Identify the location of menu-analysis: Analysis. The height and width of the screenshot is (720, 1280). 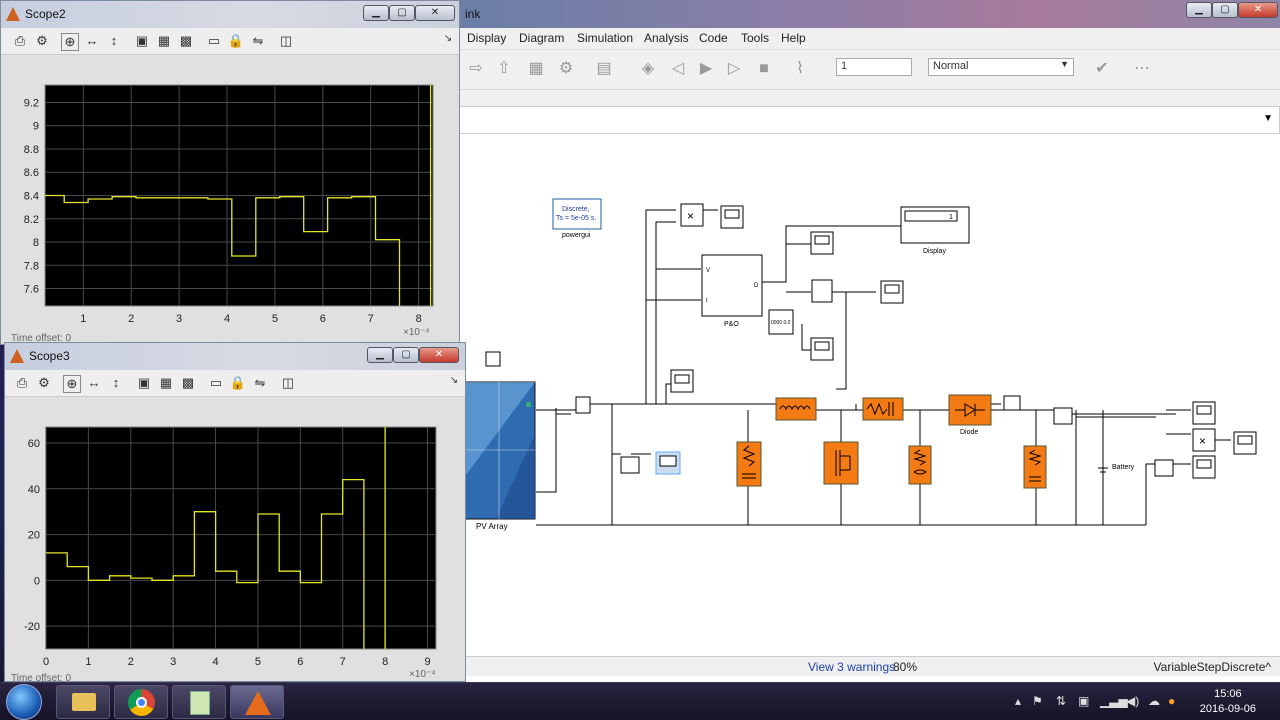
(666, 38).